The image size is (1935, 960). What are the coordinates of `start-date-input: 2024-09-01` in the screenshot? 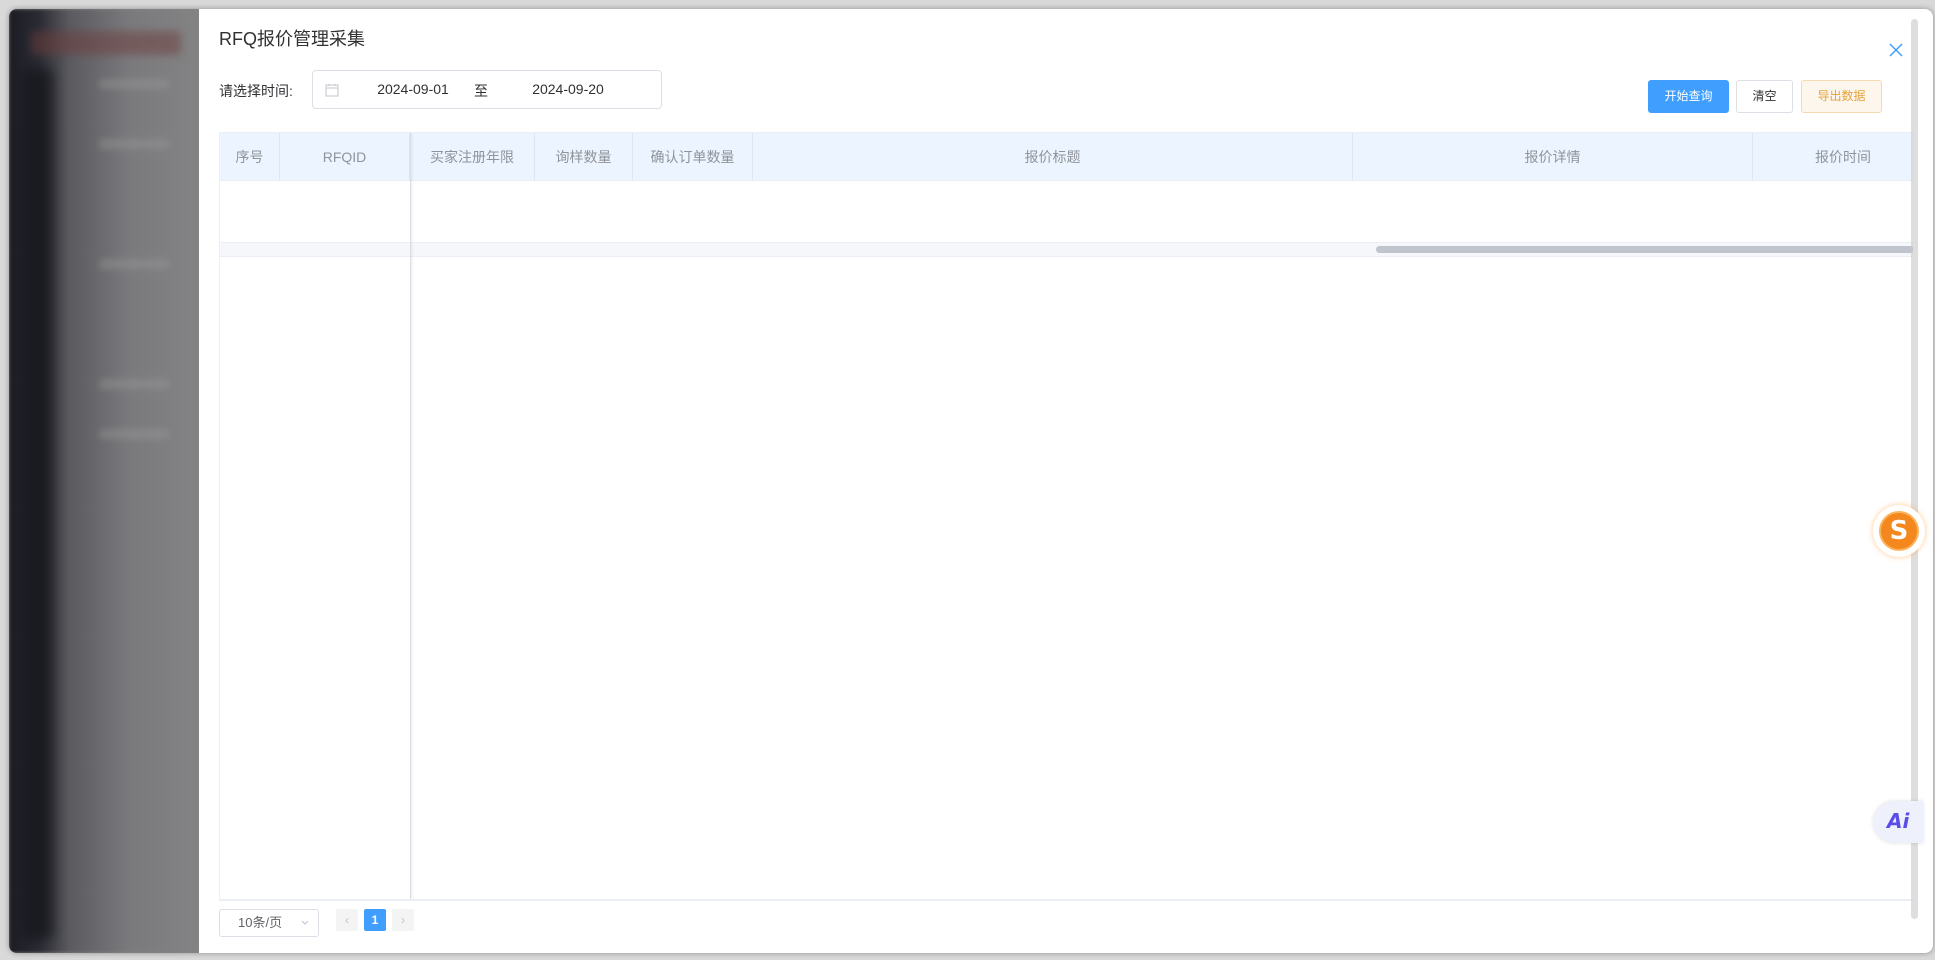 It's located at (413, 89).